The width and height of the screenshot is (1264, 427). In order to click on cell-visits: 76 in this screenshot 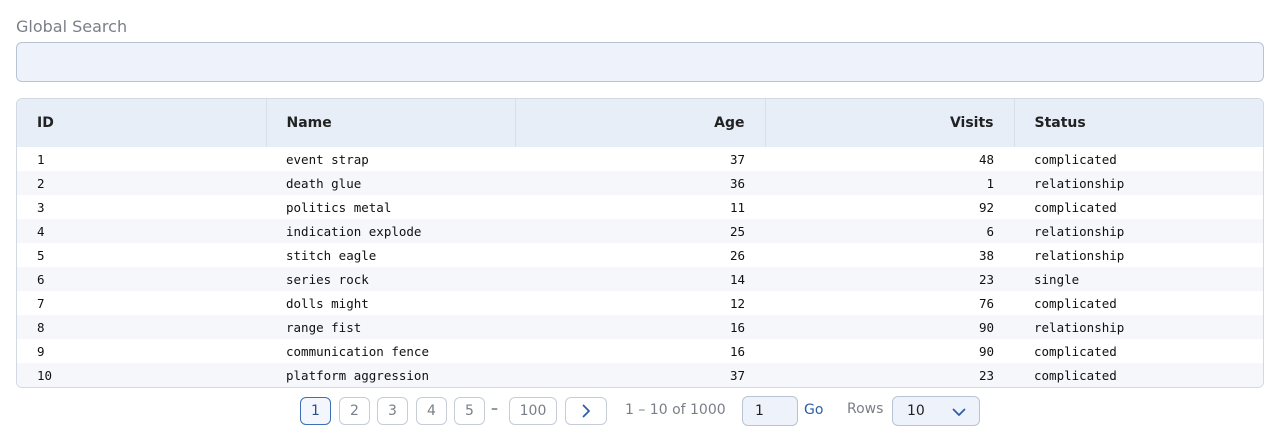, I will do `click(986, 303)`.